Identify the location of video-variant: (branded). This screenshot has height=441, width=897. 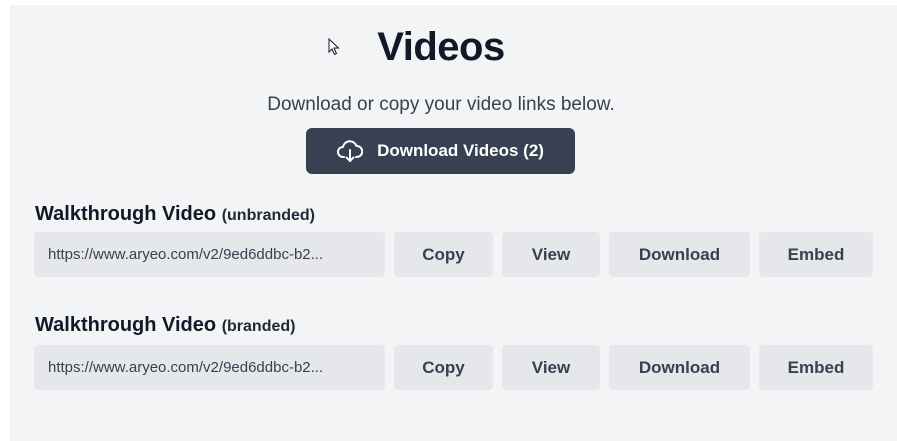
(258, 326).